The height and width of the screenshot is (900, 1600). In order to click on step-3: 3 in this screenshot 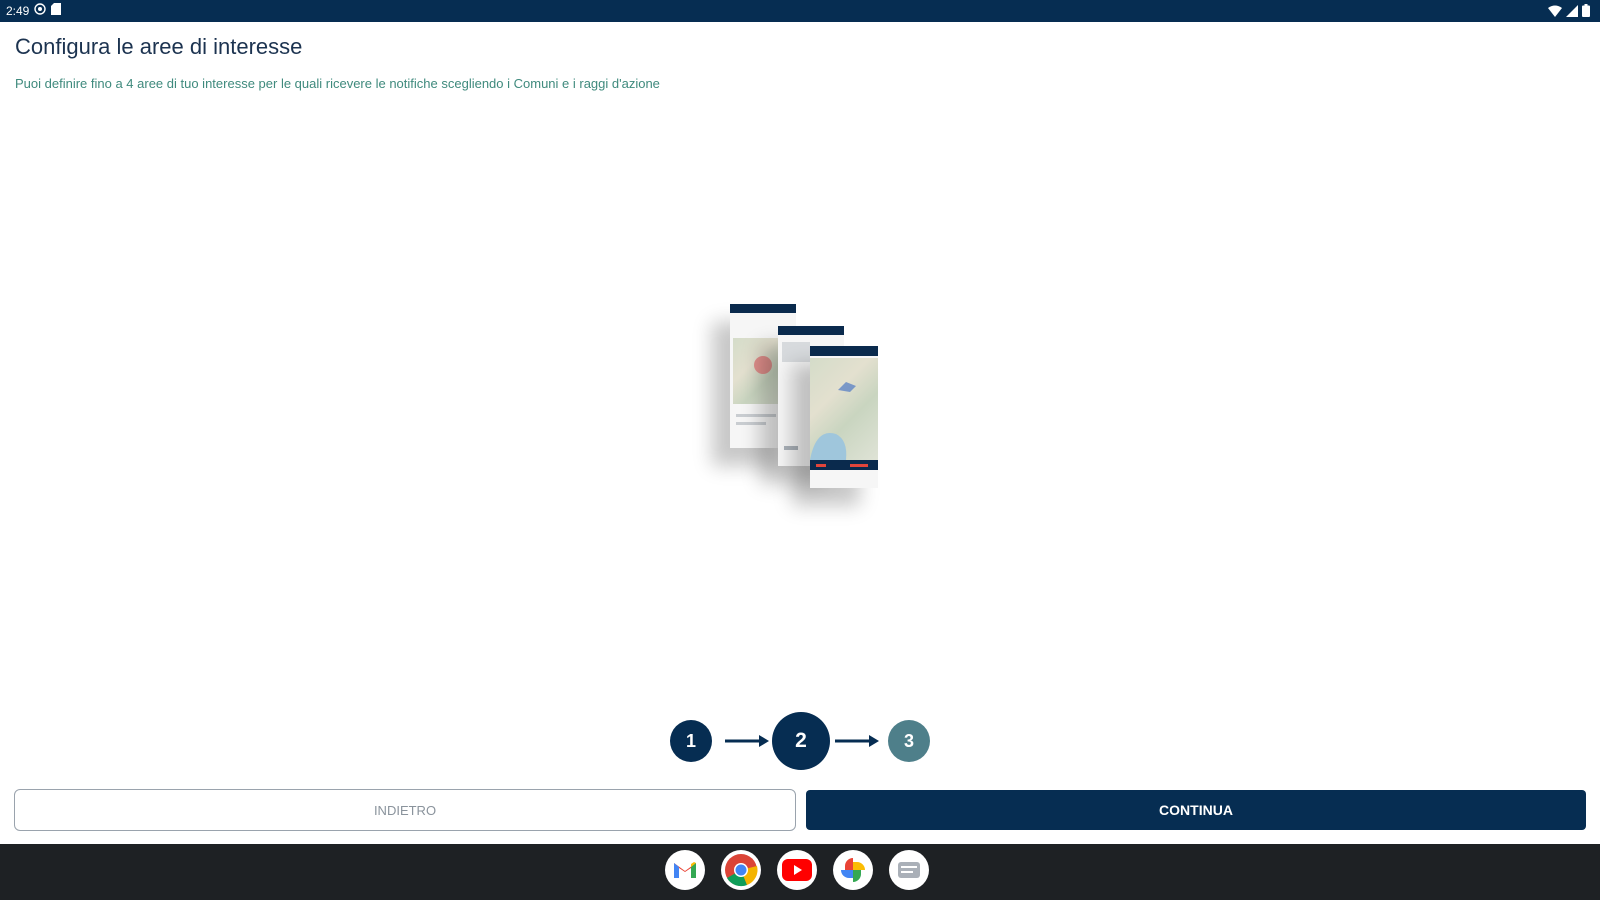, I will do `click(909, 741)`.